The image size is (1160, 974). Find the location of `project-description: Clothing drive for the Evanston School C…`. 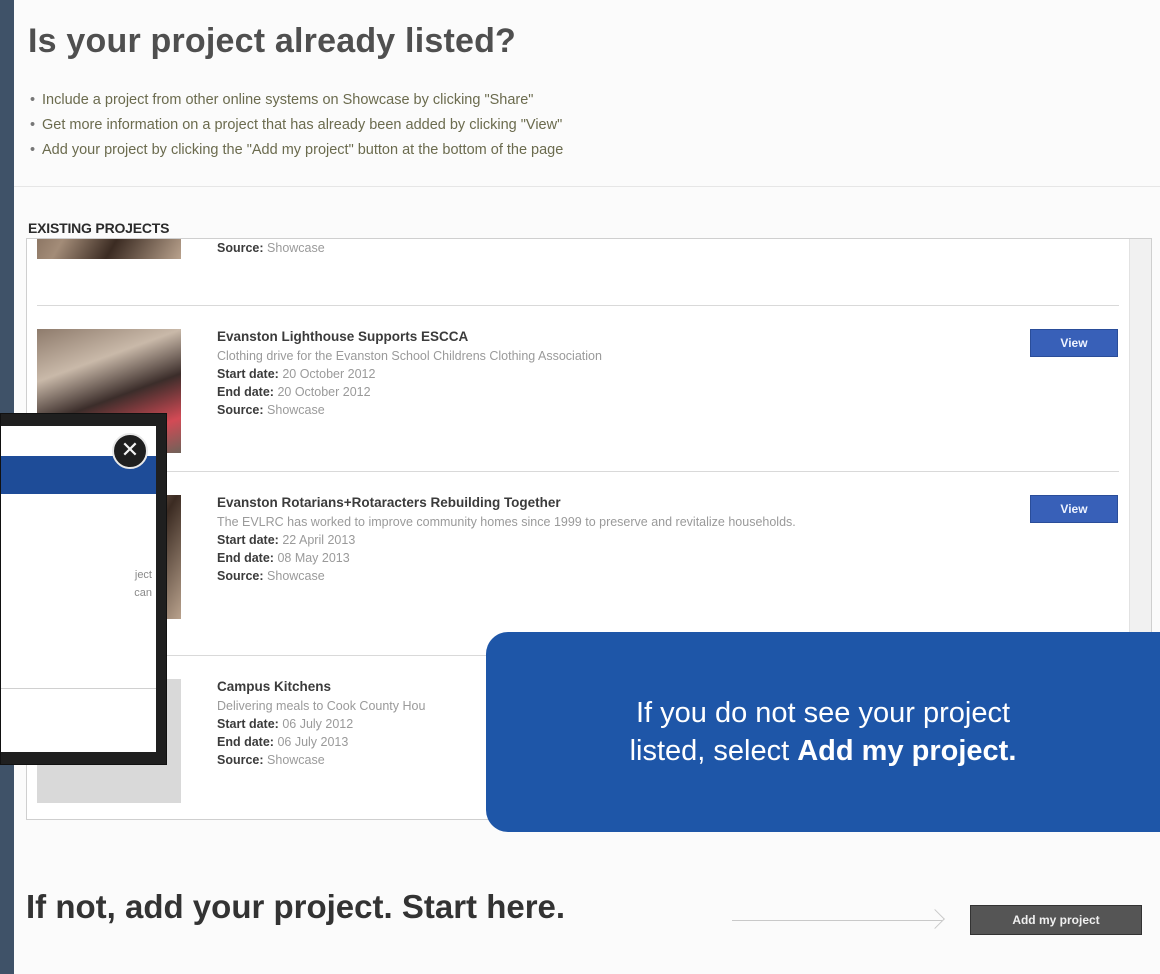

project-description: Clothing drive for the Evanston School C… is located at coordinates (409, 356).